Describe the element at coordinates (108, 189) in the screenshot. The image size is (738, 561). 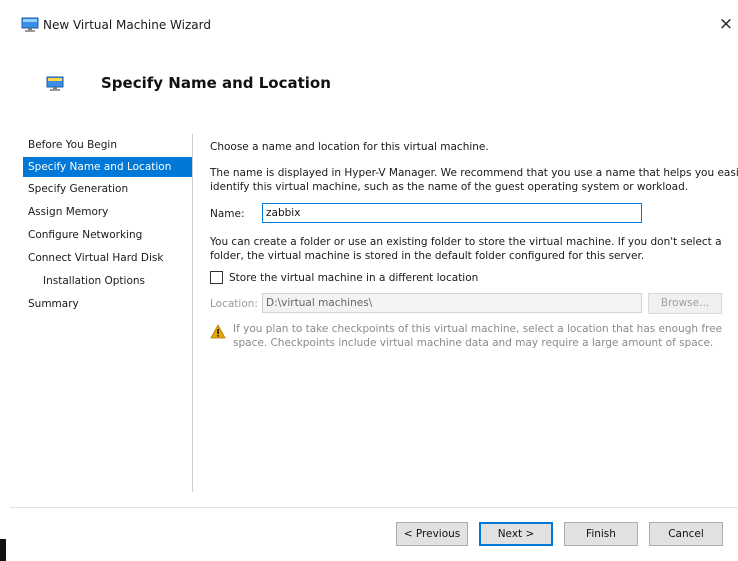
I see `nav-item-specify-generation: Specify Generation` at that location.